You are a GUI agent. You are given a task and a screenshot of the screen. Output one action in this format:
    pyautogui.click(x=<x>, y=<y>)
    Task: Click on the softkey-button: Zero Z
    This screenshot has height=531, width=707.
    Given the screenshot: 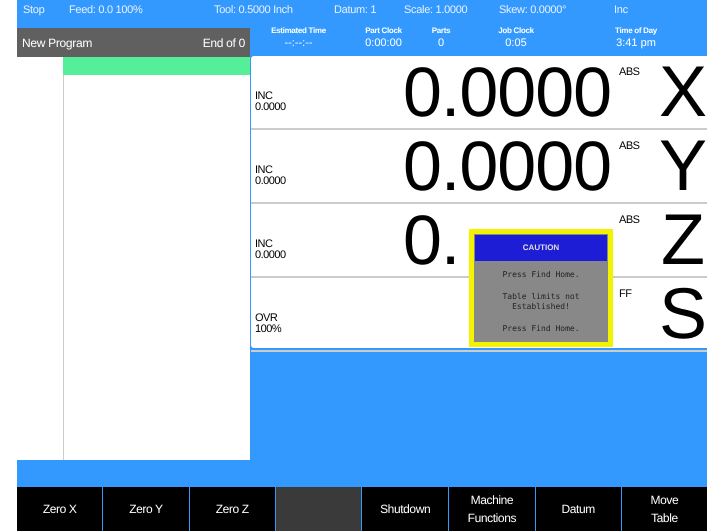 What is the action you would take?
    pyautogui.click(x=232, y=509)
    